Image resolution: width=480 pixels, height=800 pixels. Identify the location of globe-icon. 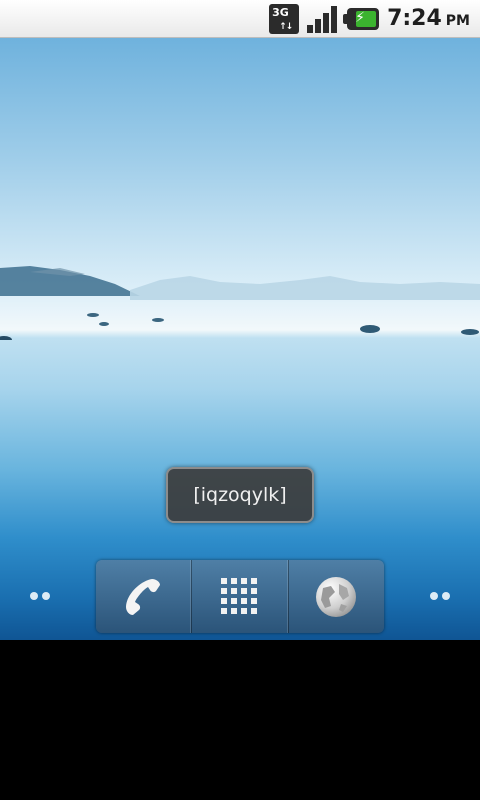
(336, 596).